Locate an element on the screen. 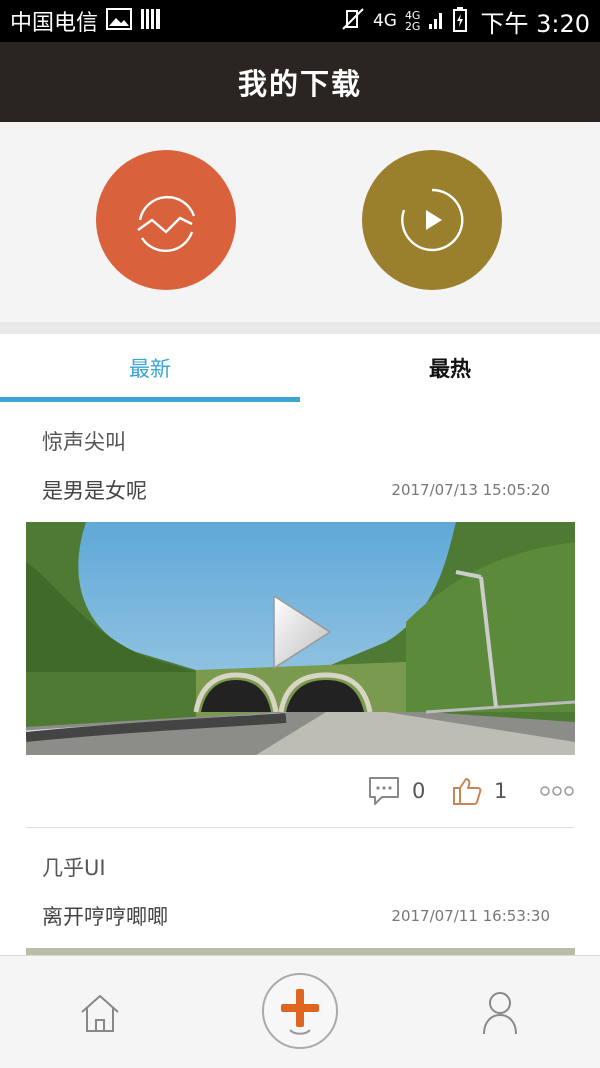 The image size is (600, 1068). profile-icon is located at coordinates (500, 1013).